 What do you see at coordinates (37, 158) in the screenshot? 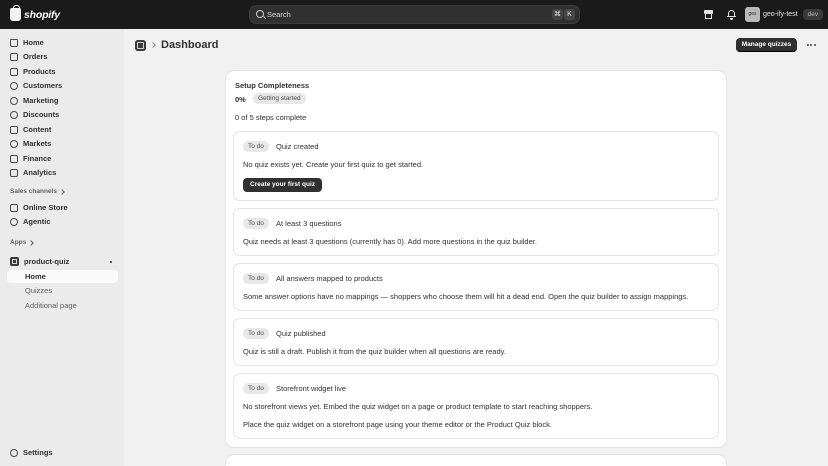
I see `sidebar-item-label: Finance` at bounding box center [37, 158].